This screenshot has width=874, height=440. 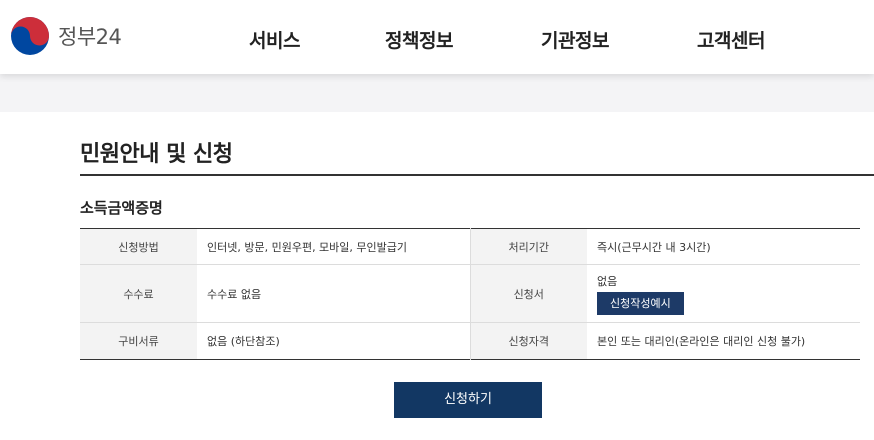 What do you see at coordinates (723, 293) in the screenshot?
I see `form-cell: 없음 신청작성예시` at bounding box center [723, 293].